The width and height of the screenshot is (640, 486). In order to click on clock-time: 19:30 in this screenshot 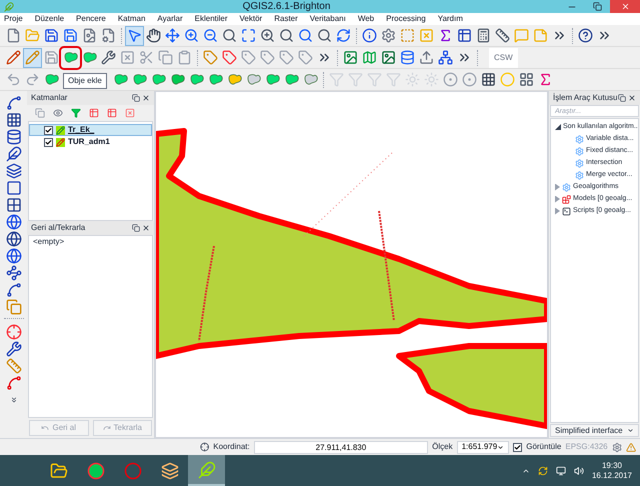, I will do `click(612, 465)`.